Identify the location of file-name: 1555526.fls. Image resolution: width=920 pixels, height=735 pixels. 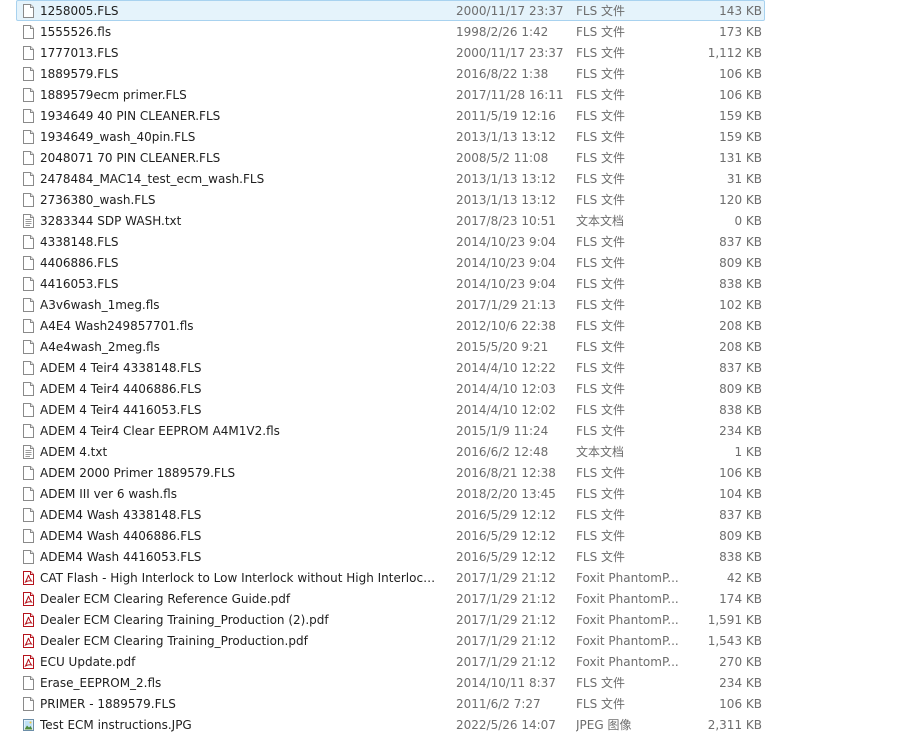
(76, 32).